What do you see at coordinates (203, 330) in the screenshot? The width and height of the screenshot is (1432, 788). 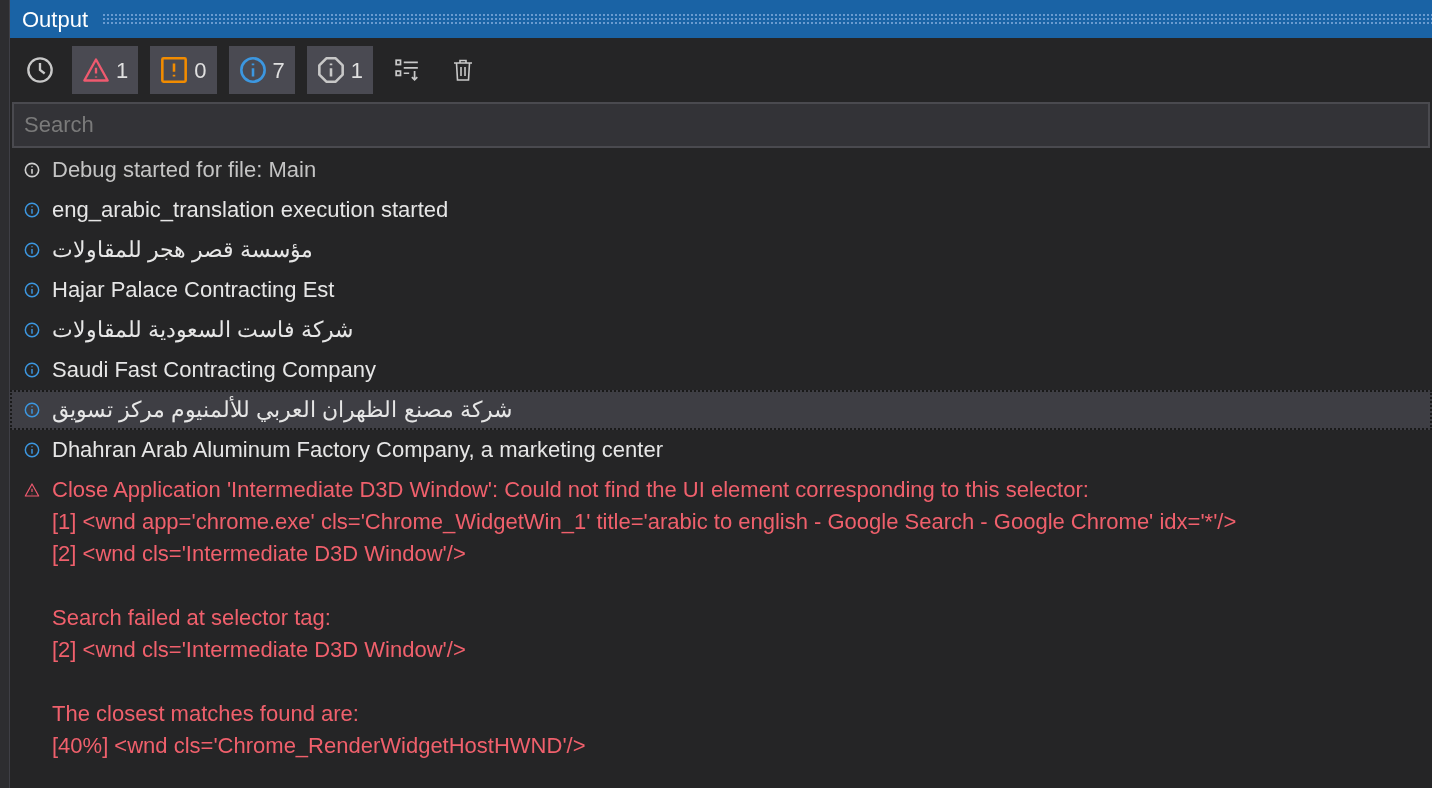 I see `log-message: شركة فاست السعودية للمقاولات` at bounding box center [203, 330].